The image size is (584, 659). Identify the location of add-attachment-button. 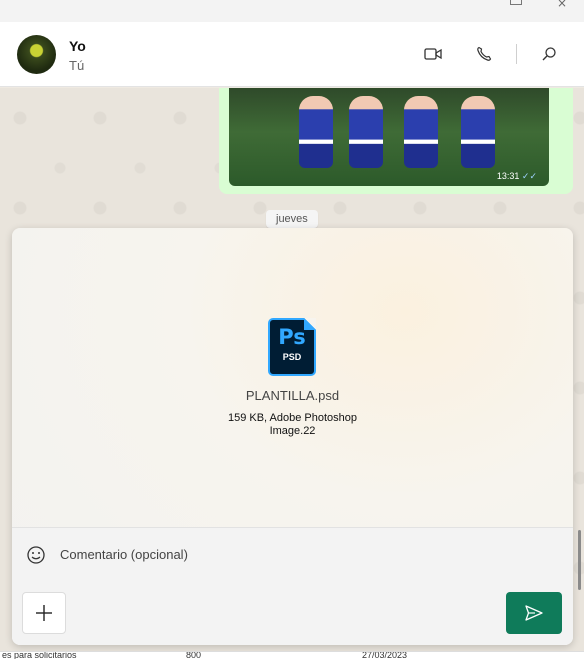
(44, 613).